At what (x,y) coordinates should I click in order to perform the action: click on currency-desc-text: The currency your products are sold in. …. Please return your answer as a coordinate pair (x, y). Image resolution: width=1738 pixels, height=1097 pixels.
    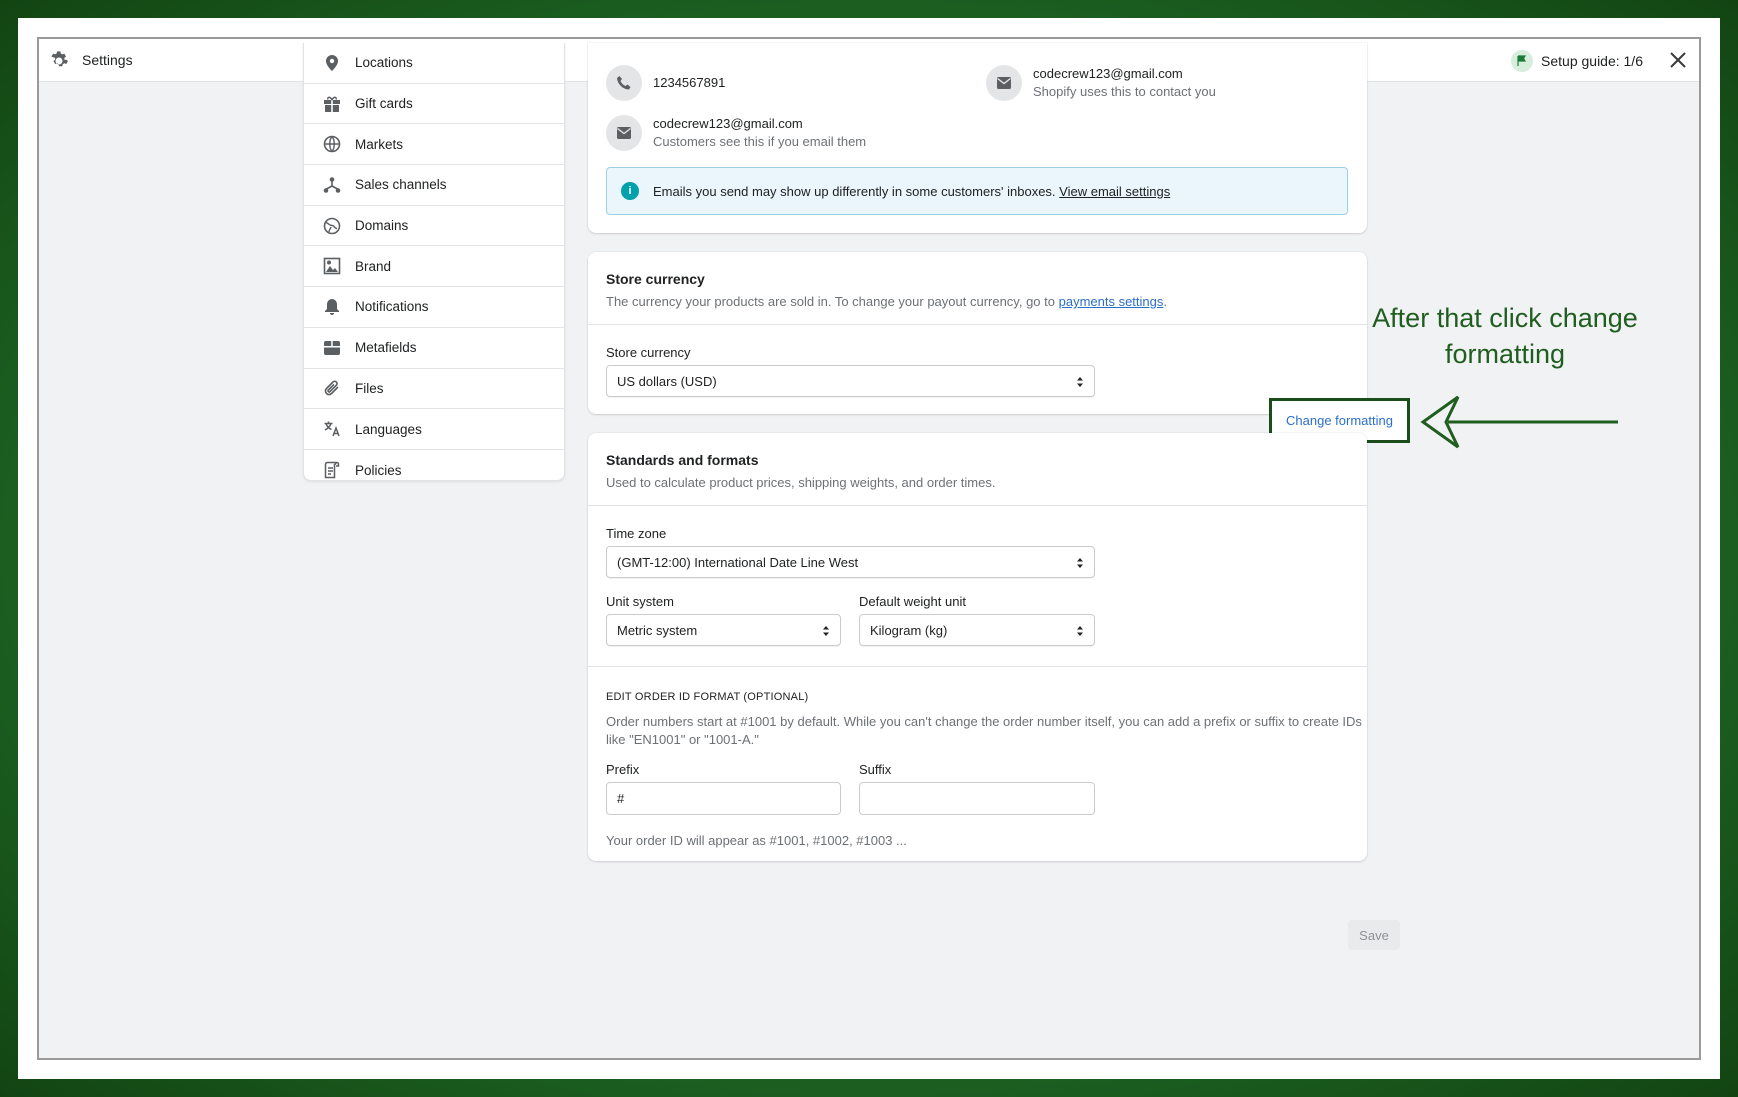
    Looking at the image, I should click on (830, 301).